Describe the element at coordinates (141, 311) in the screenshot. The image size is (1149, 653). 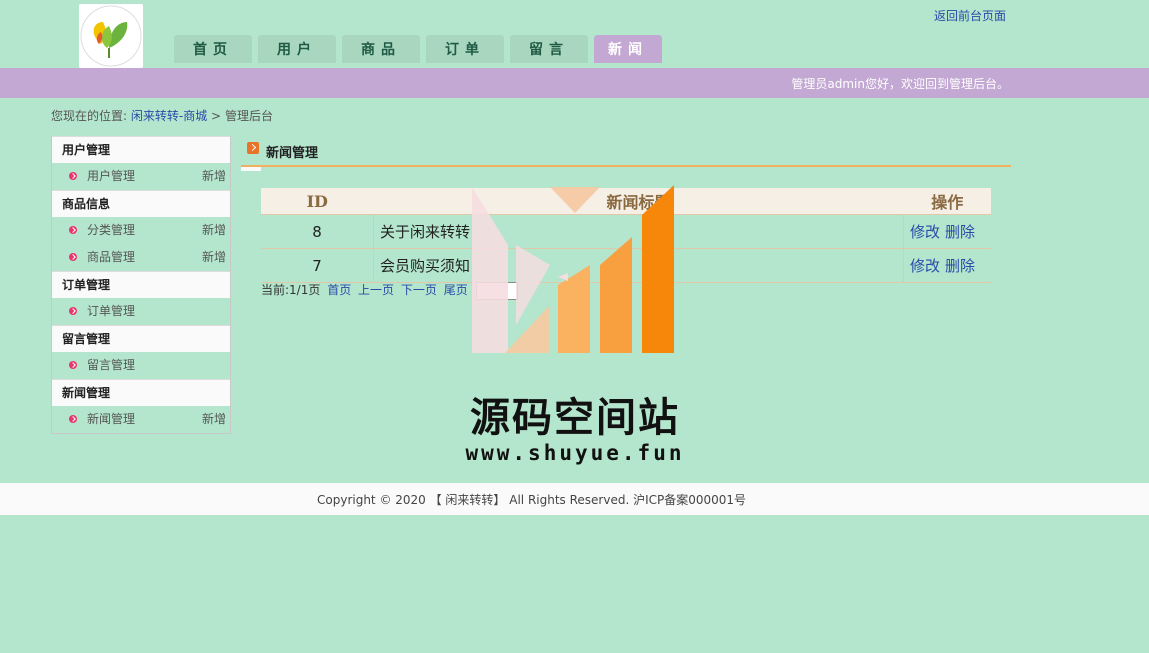
I see `sidebar-item-order-manage: 订单管理` at that location.